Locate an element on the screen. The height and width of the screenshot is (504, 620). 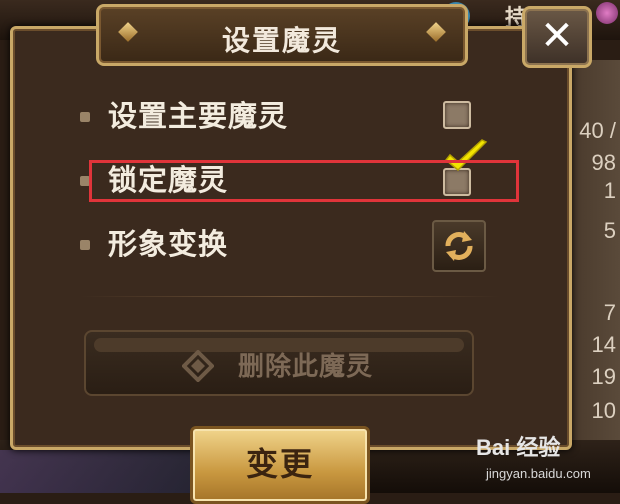
background-stats-column: 40 / 98 1 5 7 14 19 10 is located at coordinates (595, 260).